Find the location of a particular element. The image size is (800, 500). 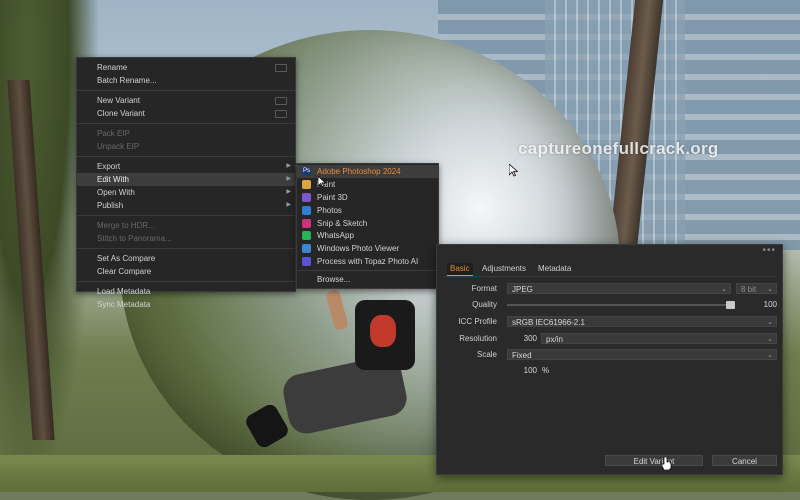

quality-label: Quality is located at coordinates (484, 304).